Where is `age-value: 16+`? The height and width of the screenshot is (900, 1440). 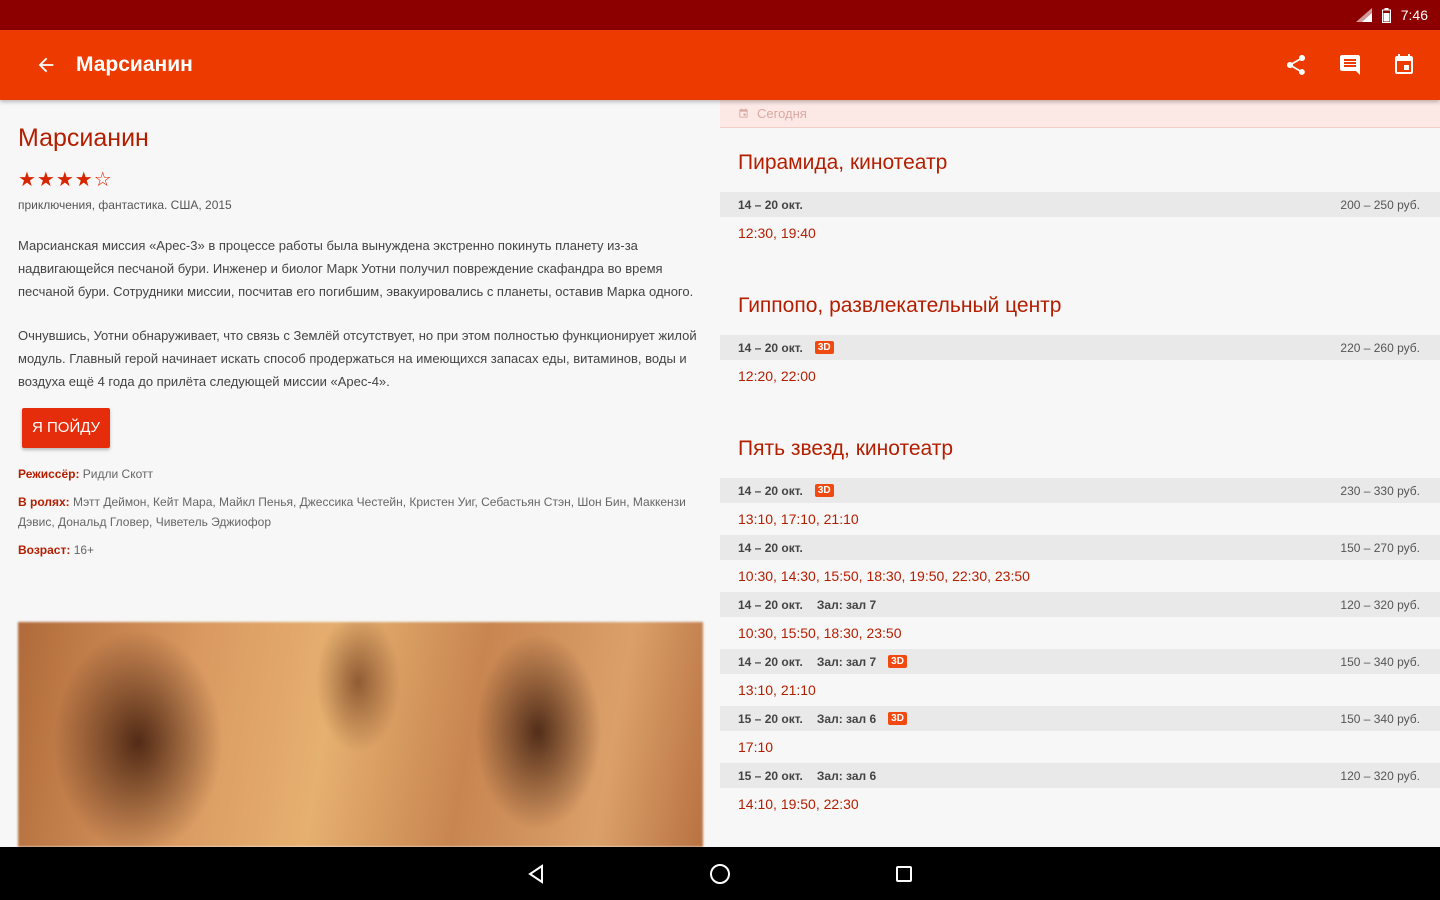
age-value: 16+ is located at coordinates (84, 550).